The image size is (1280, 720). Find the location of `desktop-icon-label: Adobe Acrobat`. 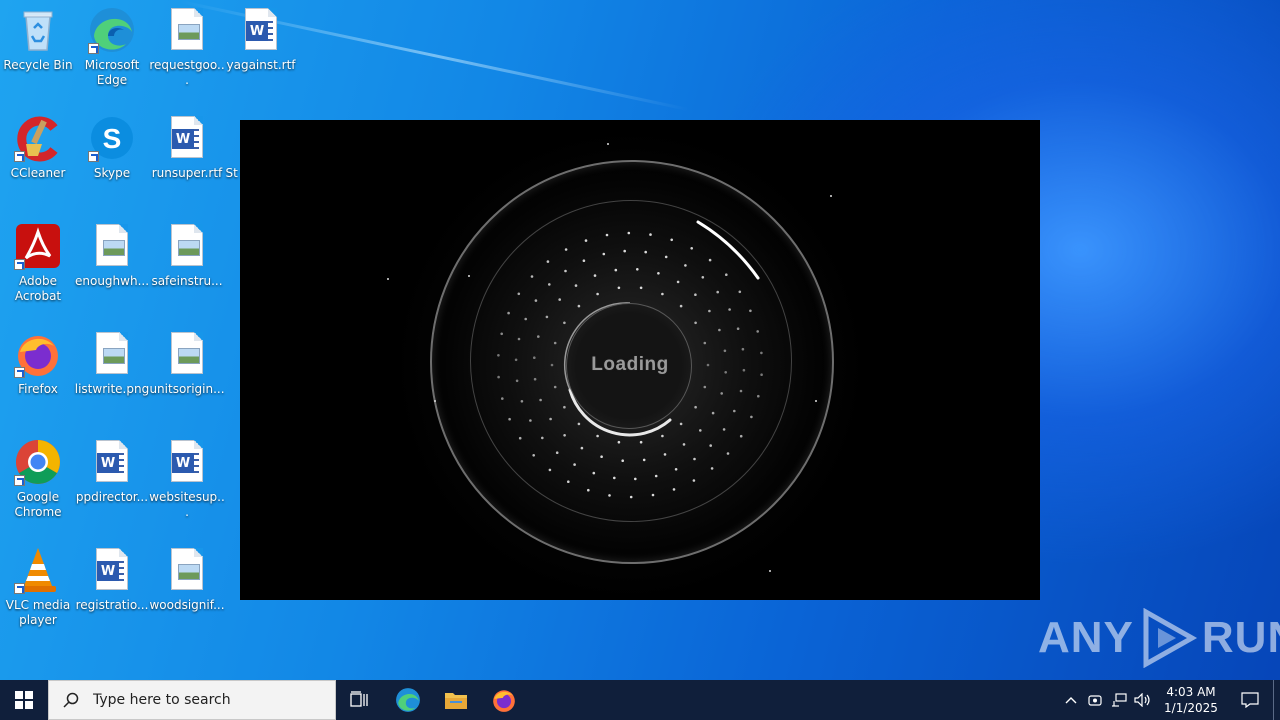

desktop-icon-label: Adobe Acrobat is located at coordinates (38, 288).